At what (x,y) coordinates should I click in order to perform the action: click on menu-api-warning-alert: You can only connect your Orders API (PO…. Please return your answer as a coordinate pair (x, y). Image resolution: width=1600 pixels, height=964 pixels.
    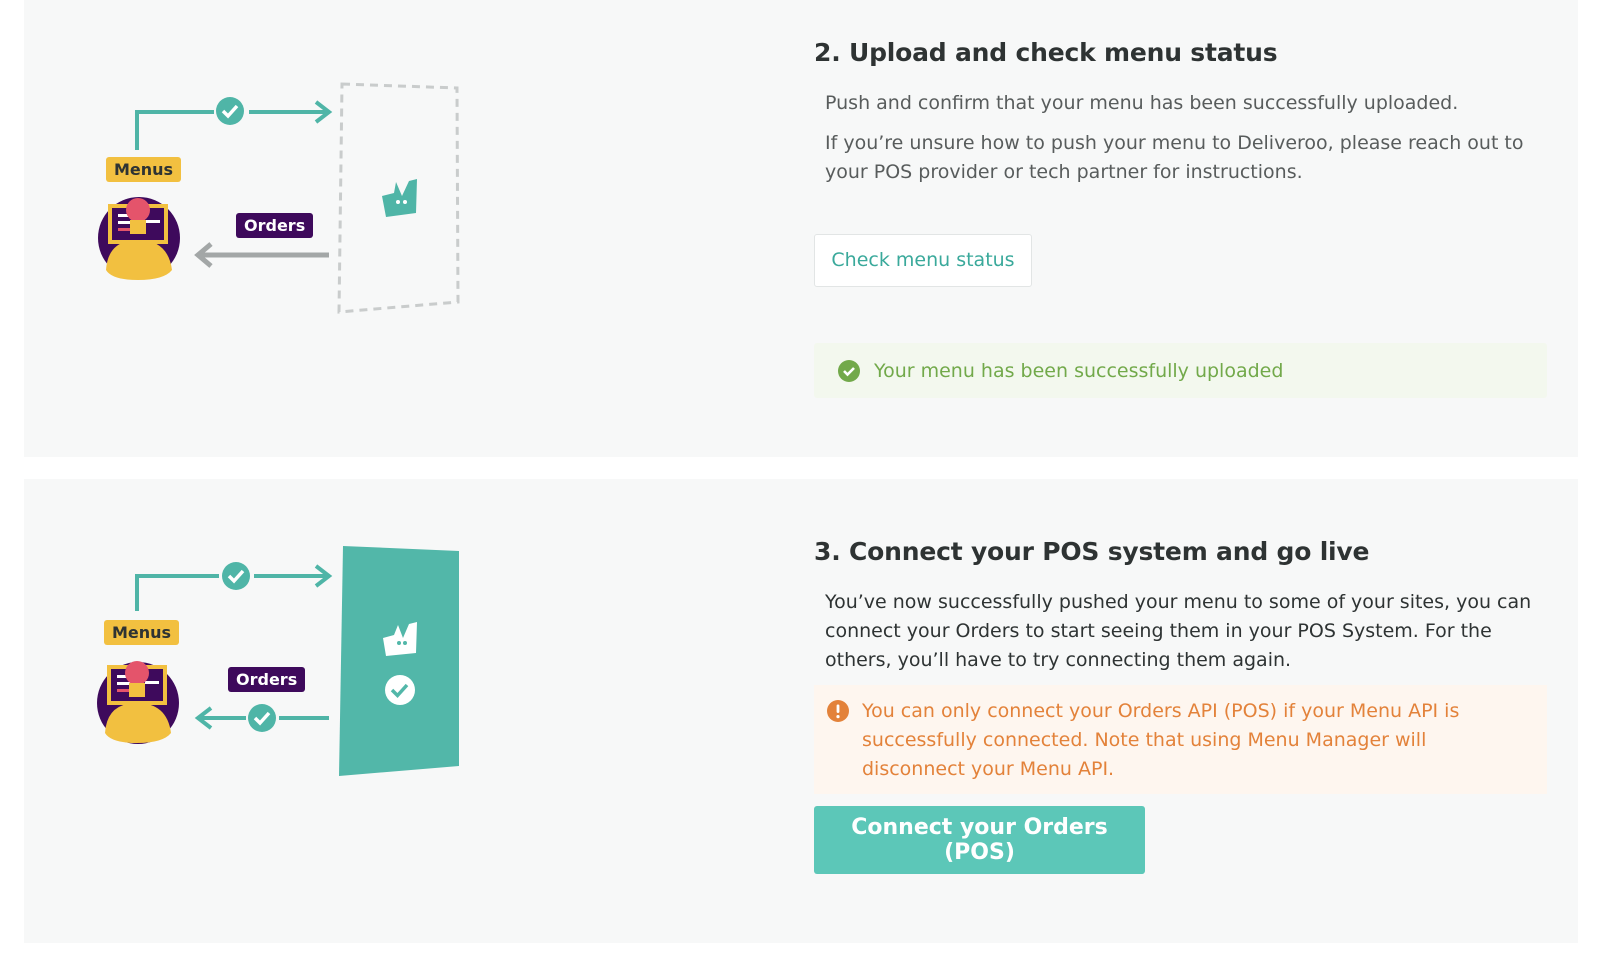
    Looking at the image, I should click on (1180, 739).